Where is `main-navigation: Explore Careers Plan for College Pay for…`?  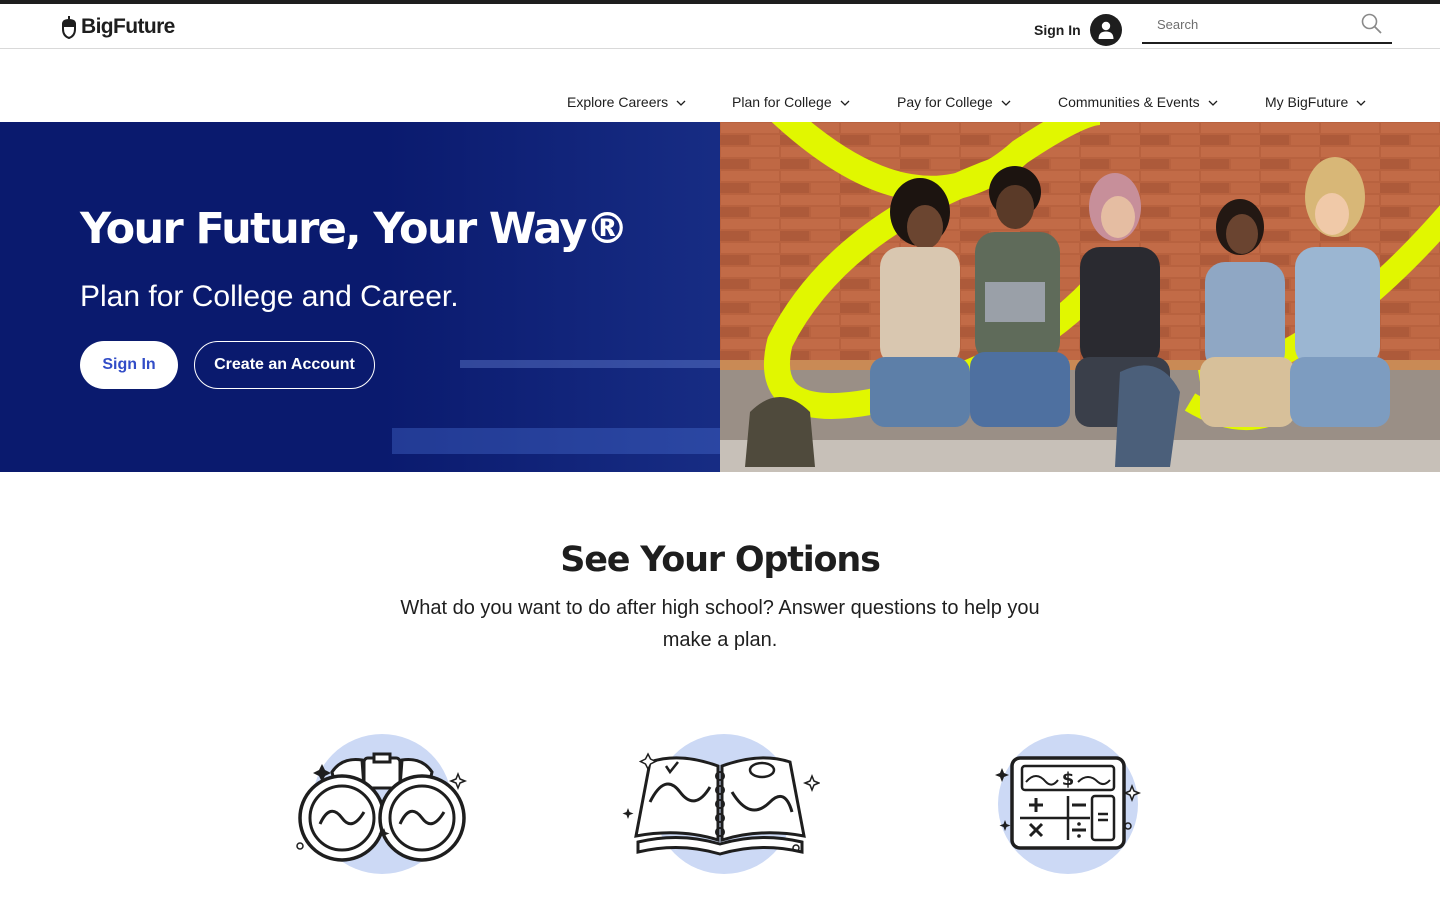 main-navigation: Explore Careers Plan for College Pay for… is located at coordinates (720, 102).